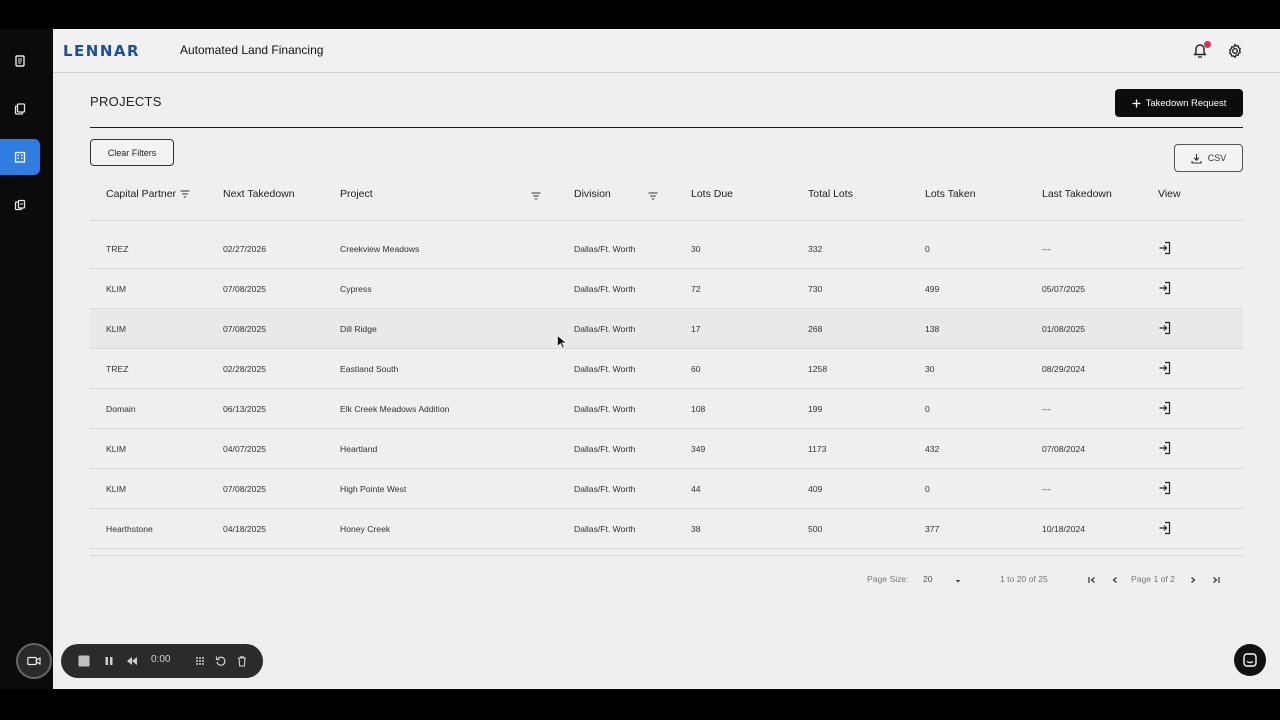  What do you see at coordinates (242, 661) in the screenshot?
I see `trash-icon` at bounding box center [242, 661].